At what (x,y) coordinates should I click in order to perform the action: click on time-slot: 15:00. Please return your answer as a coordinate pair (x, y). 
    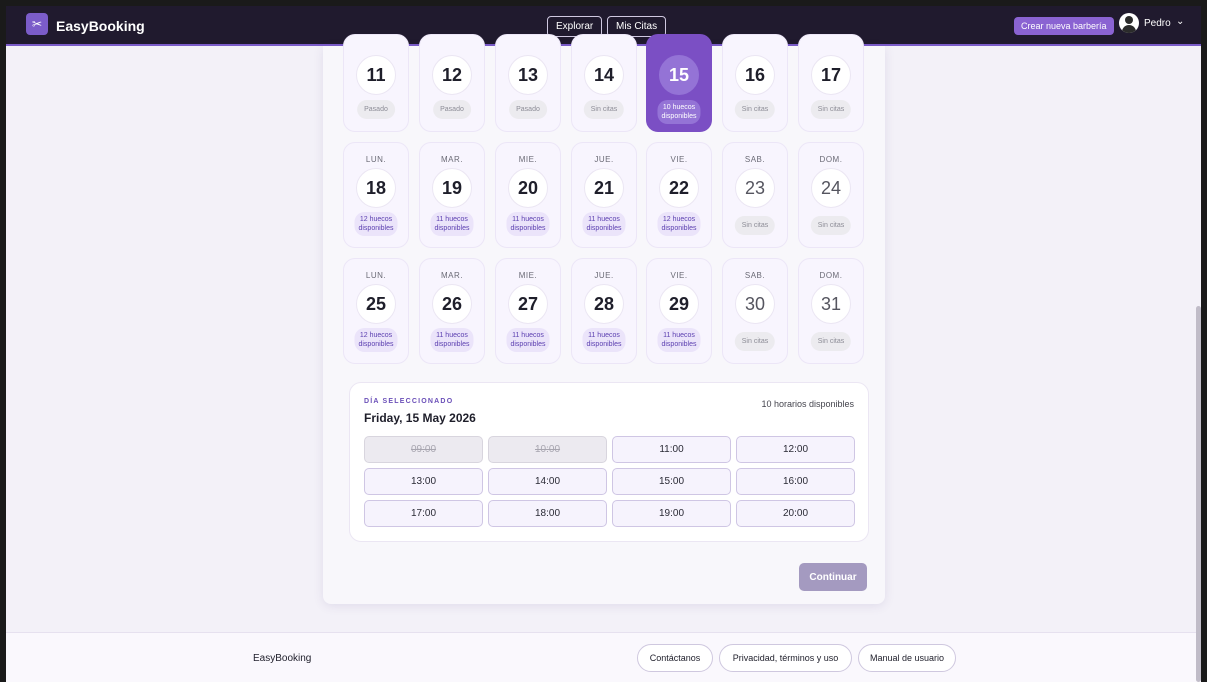
    Looking at the image, I should click on (671, 481).